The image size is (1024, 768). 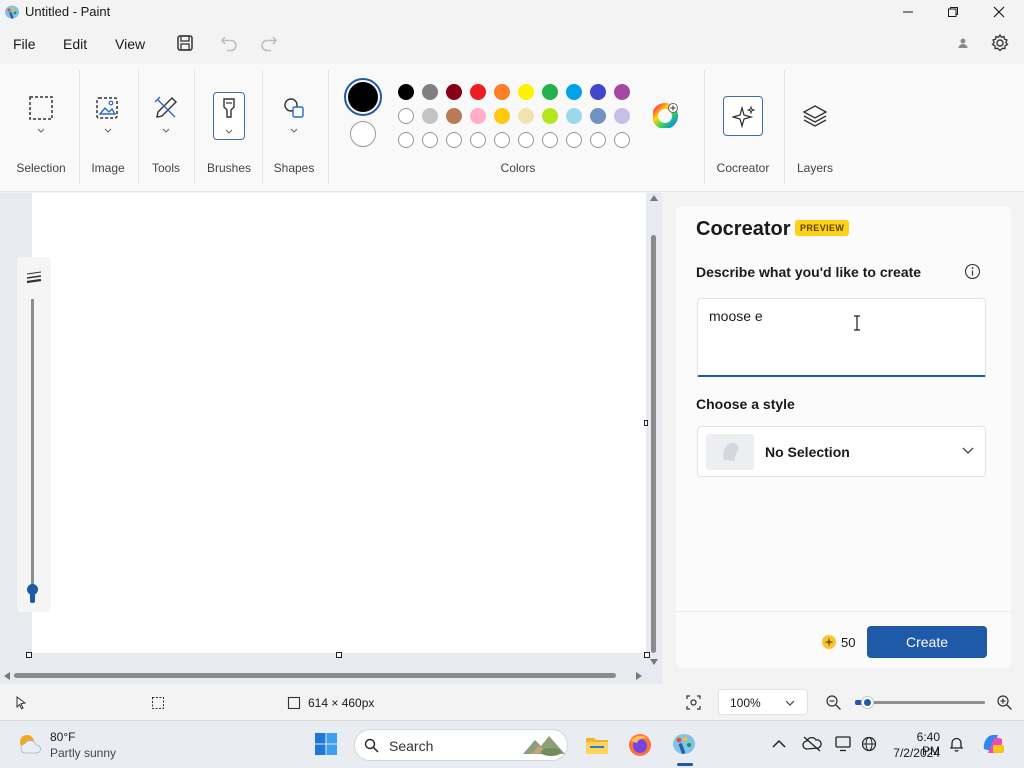 What do you see at coordinates (32, 589) in the screenshot?
I see `slider-thumb` at bounding box center [32, 589].